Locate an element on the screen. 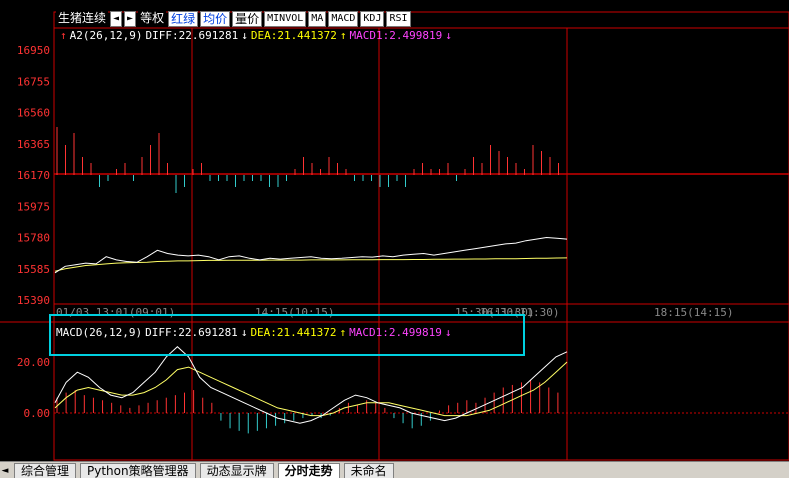  dea-line is located at coordinates (311, 389).